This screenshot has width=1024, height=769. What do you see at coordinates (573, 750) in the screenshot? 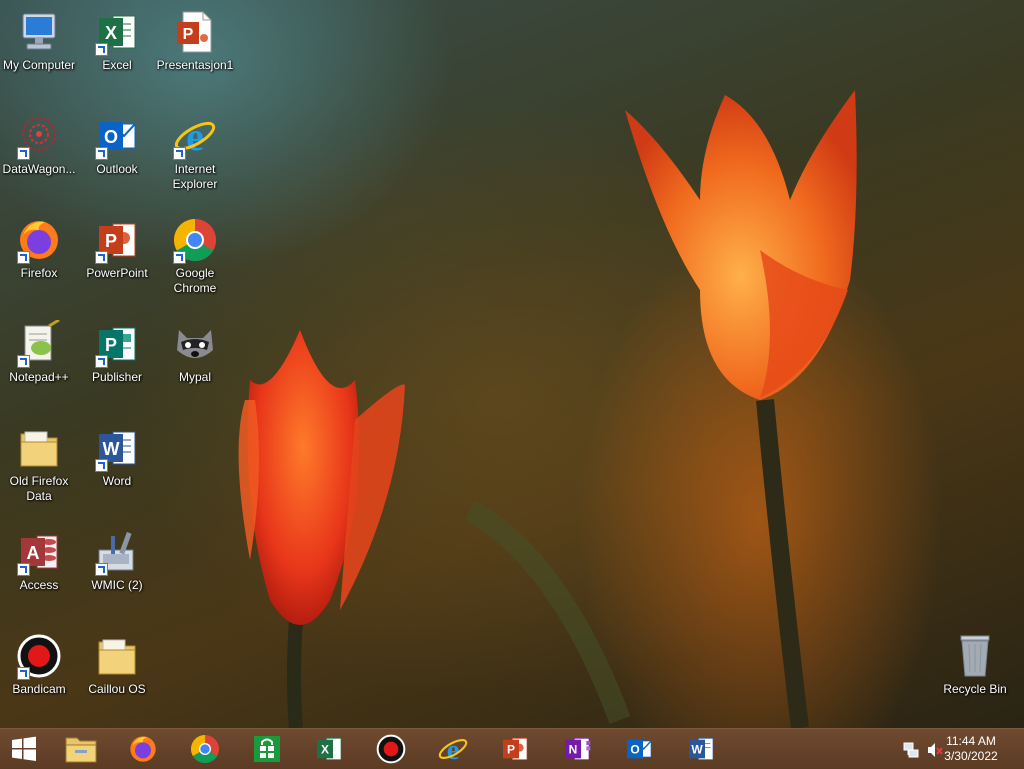
I see `svg-text: N` at bounding box center [573, 750].